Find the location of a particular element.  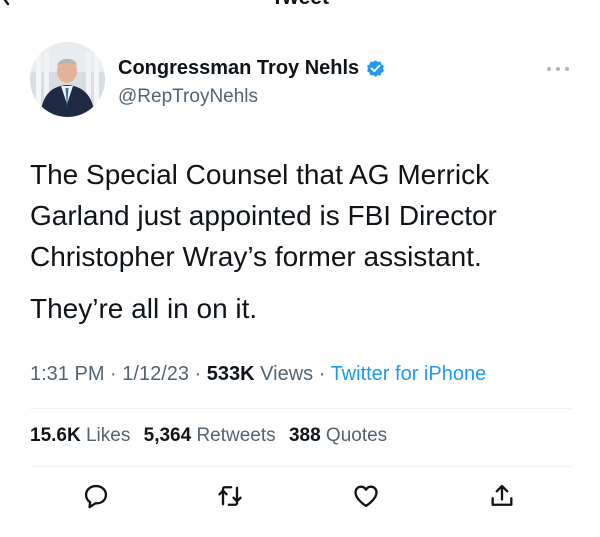

retweets-stat: 5,364 Retweets is located at coordinates (210, 435).